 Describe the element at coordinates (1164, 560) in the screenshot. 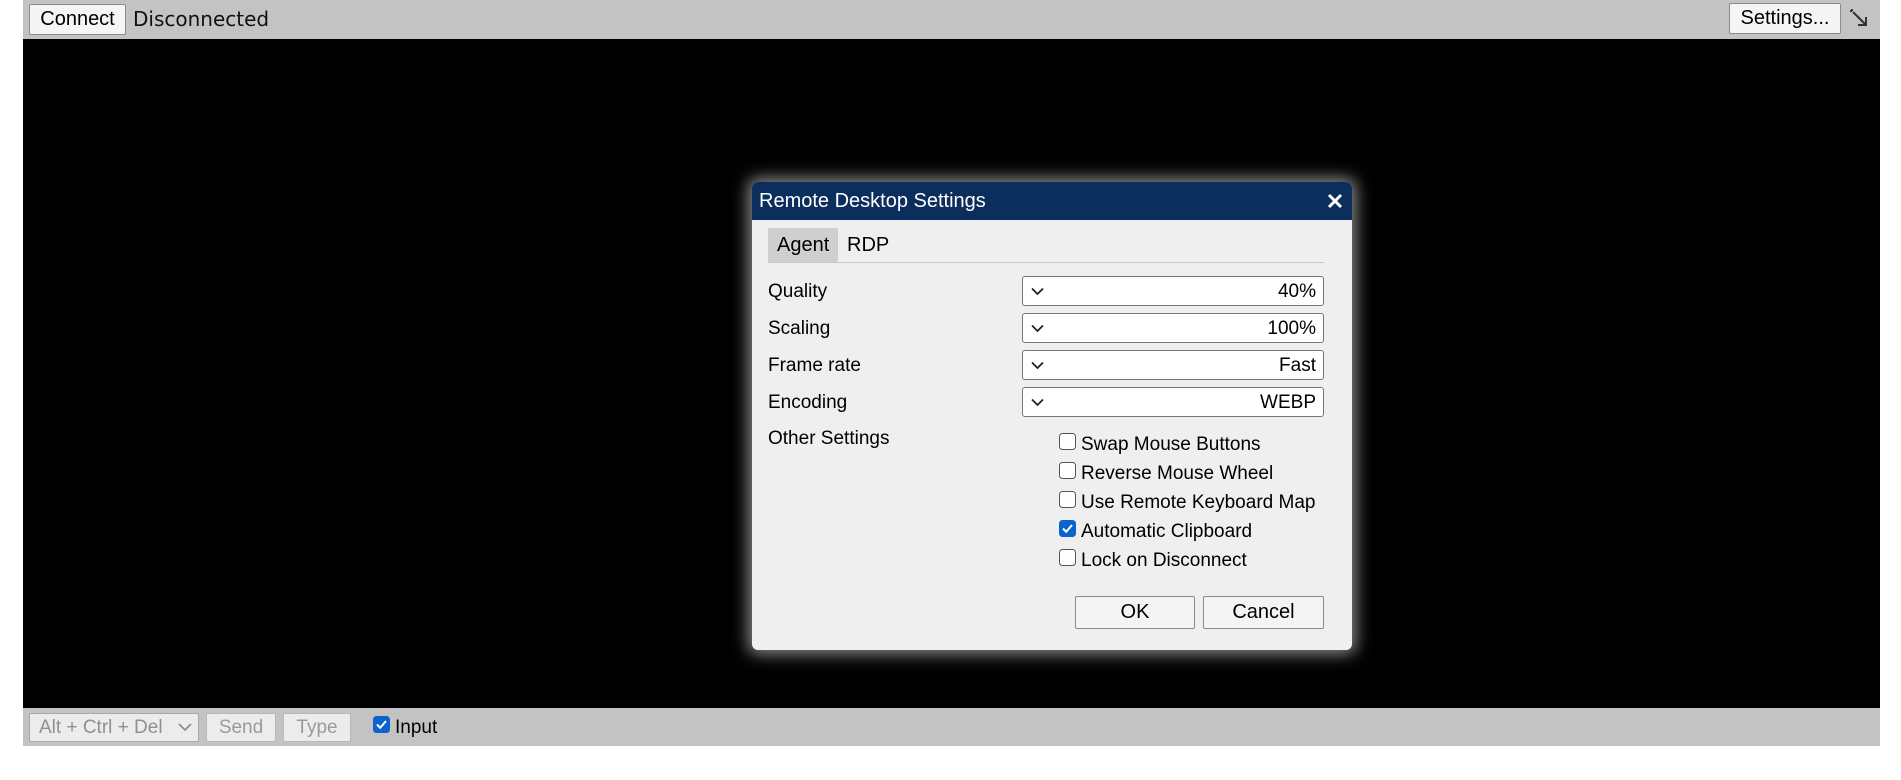

I see `option-label: Lock on Disconnect` at that location.